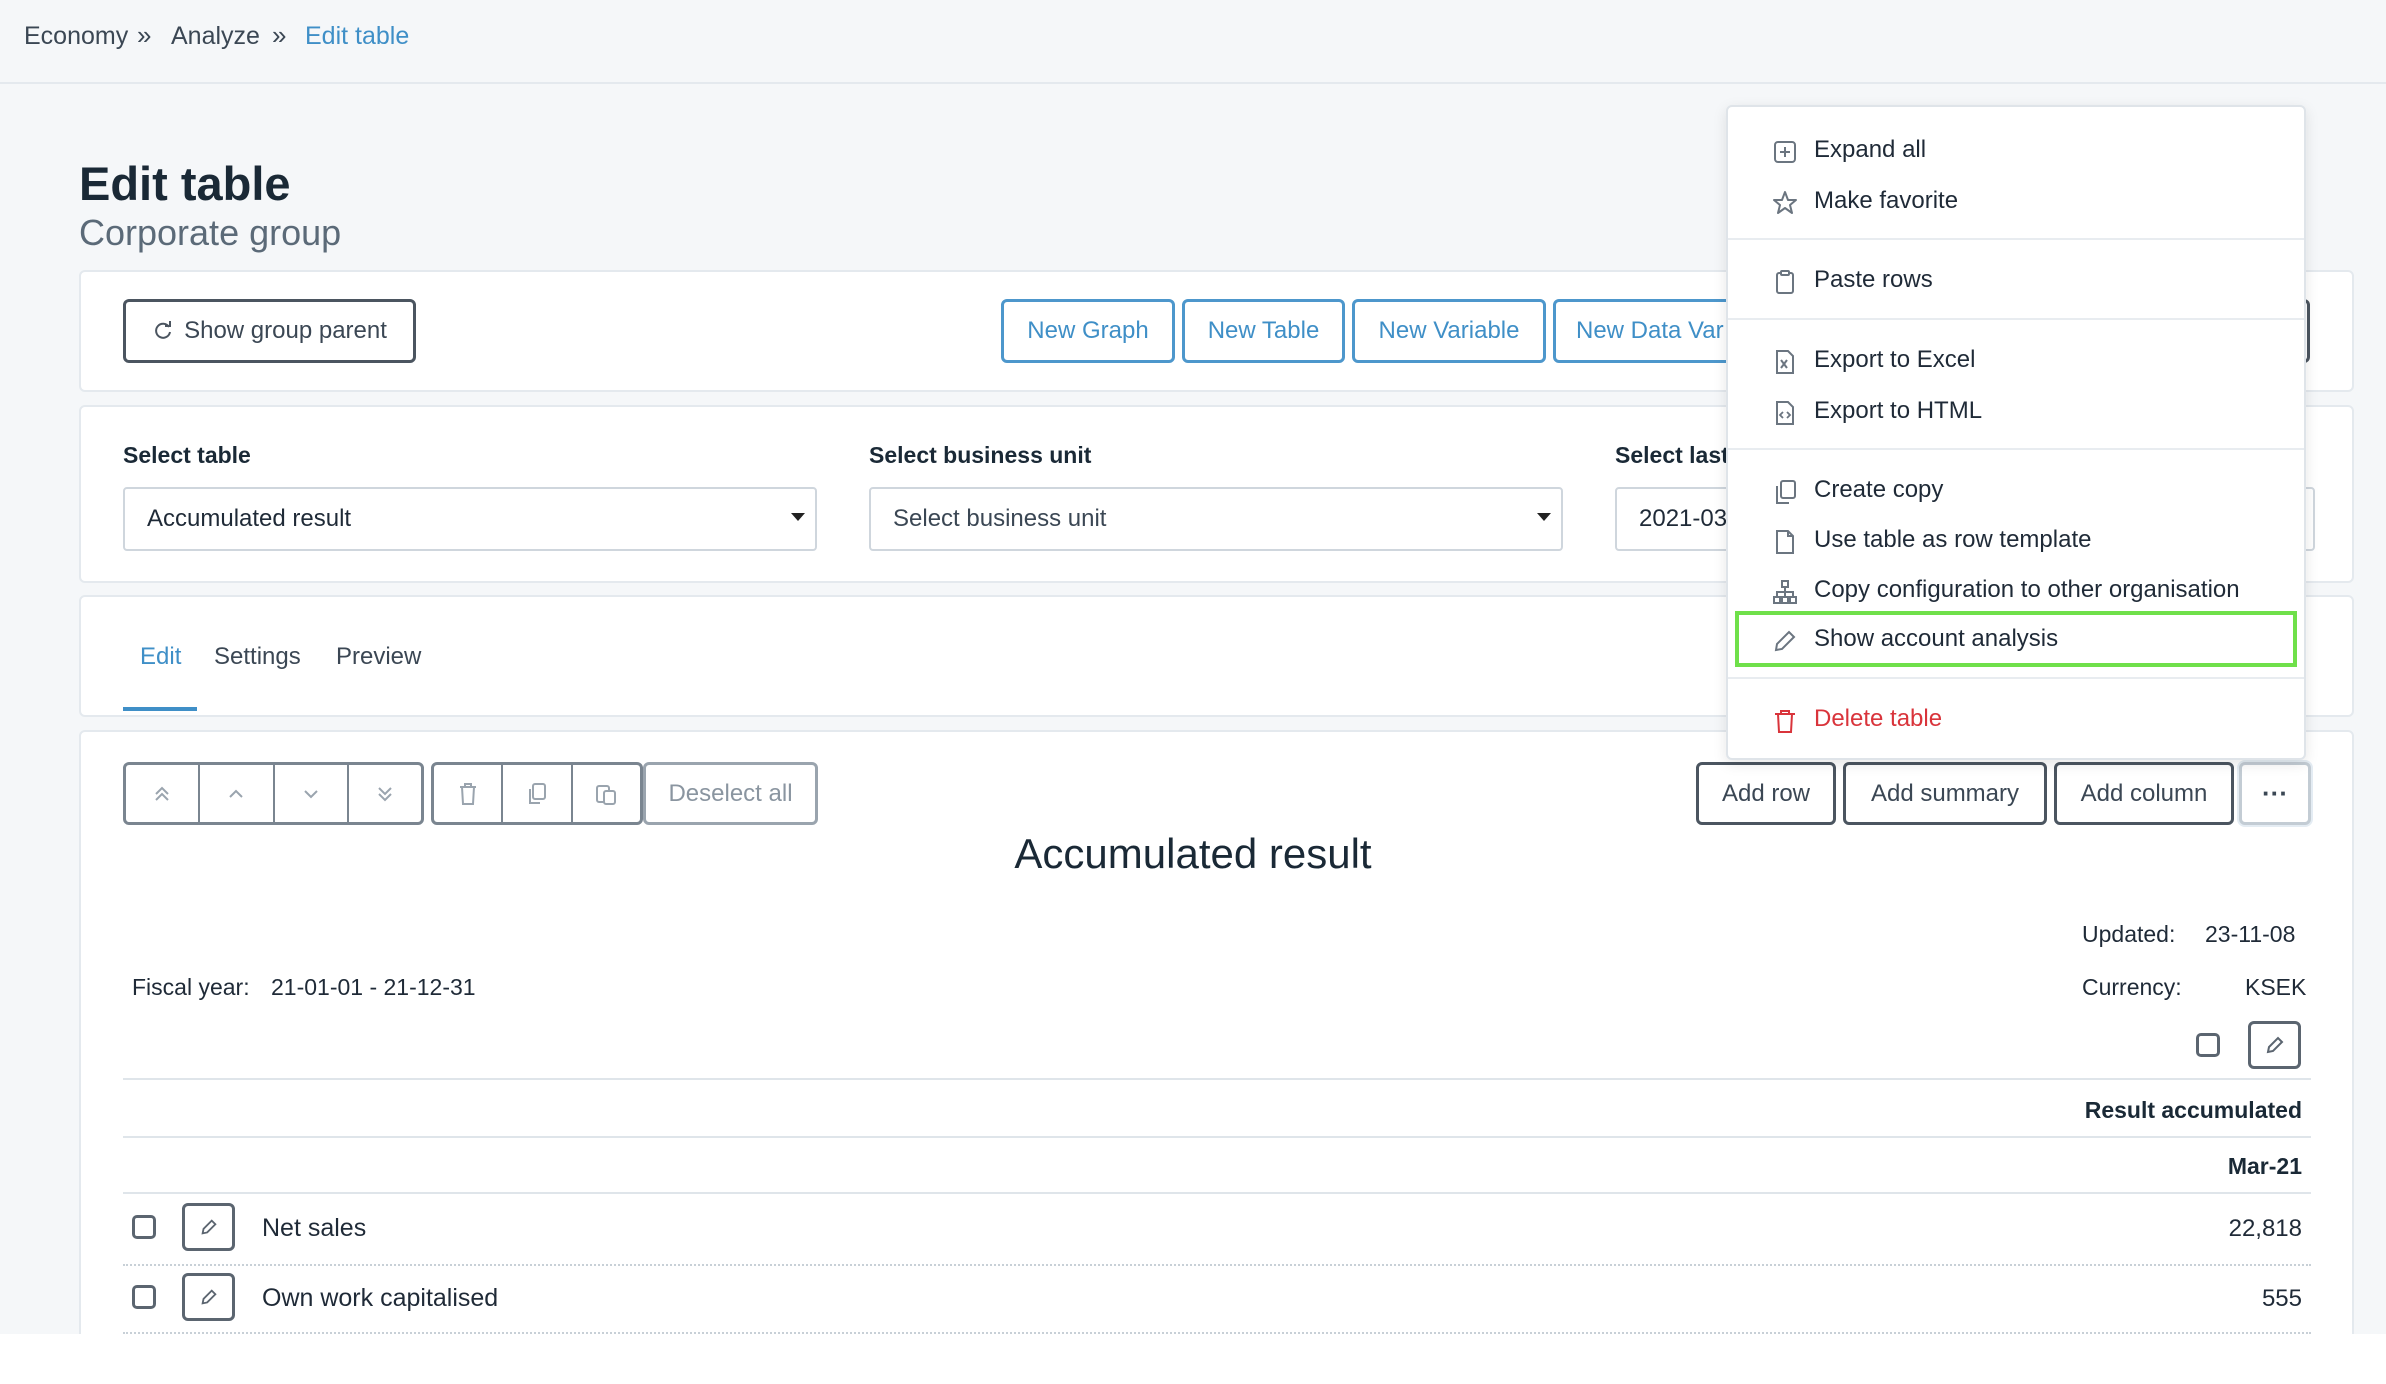 The height and width of the screenshot is (1384, 2386). I want to click on sitemap-icon, so click(1785, 592).